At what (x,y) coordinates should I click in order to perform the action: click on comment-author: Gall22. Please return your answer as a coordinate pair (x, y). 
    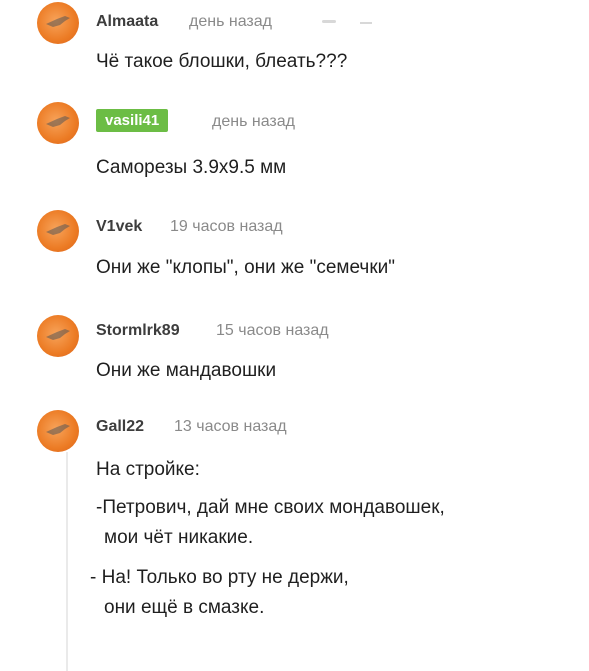
    Looking at the image, I should click on (120, 427).